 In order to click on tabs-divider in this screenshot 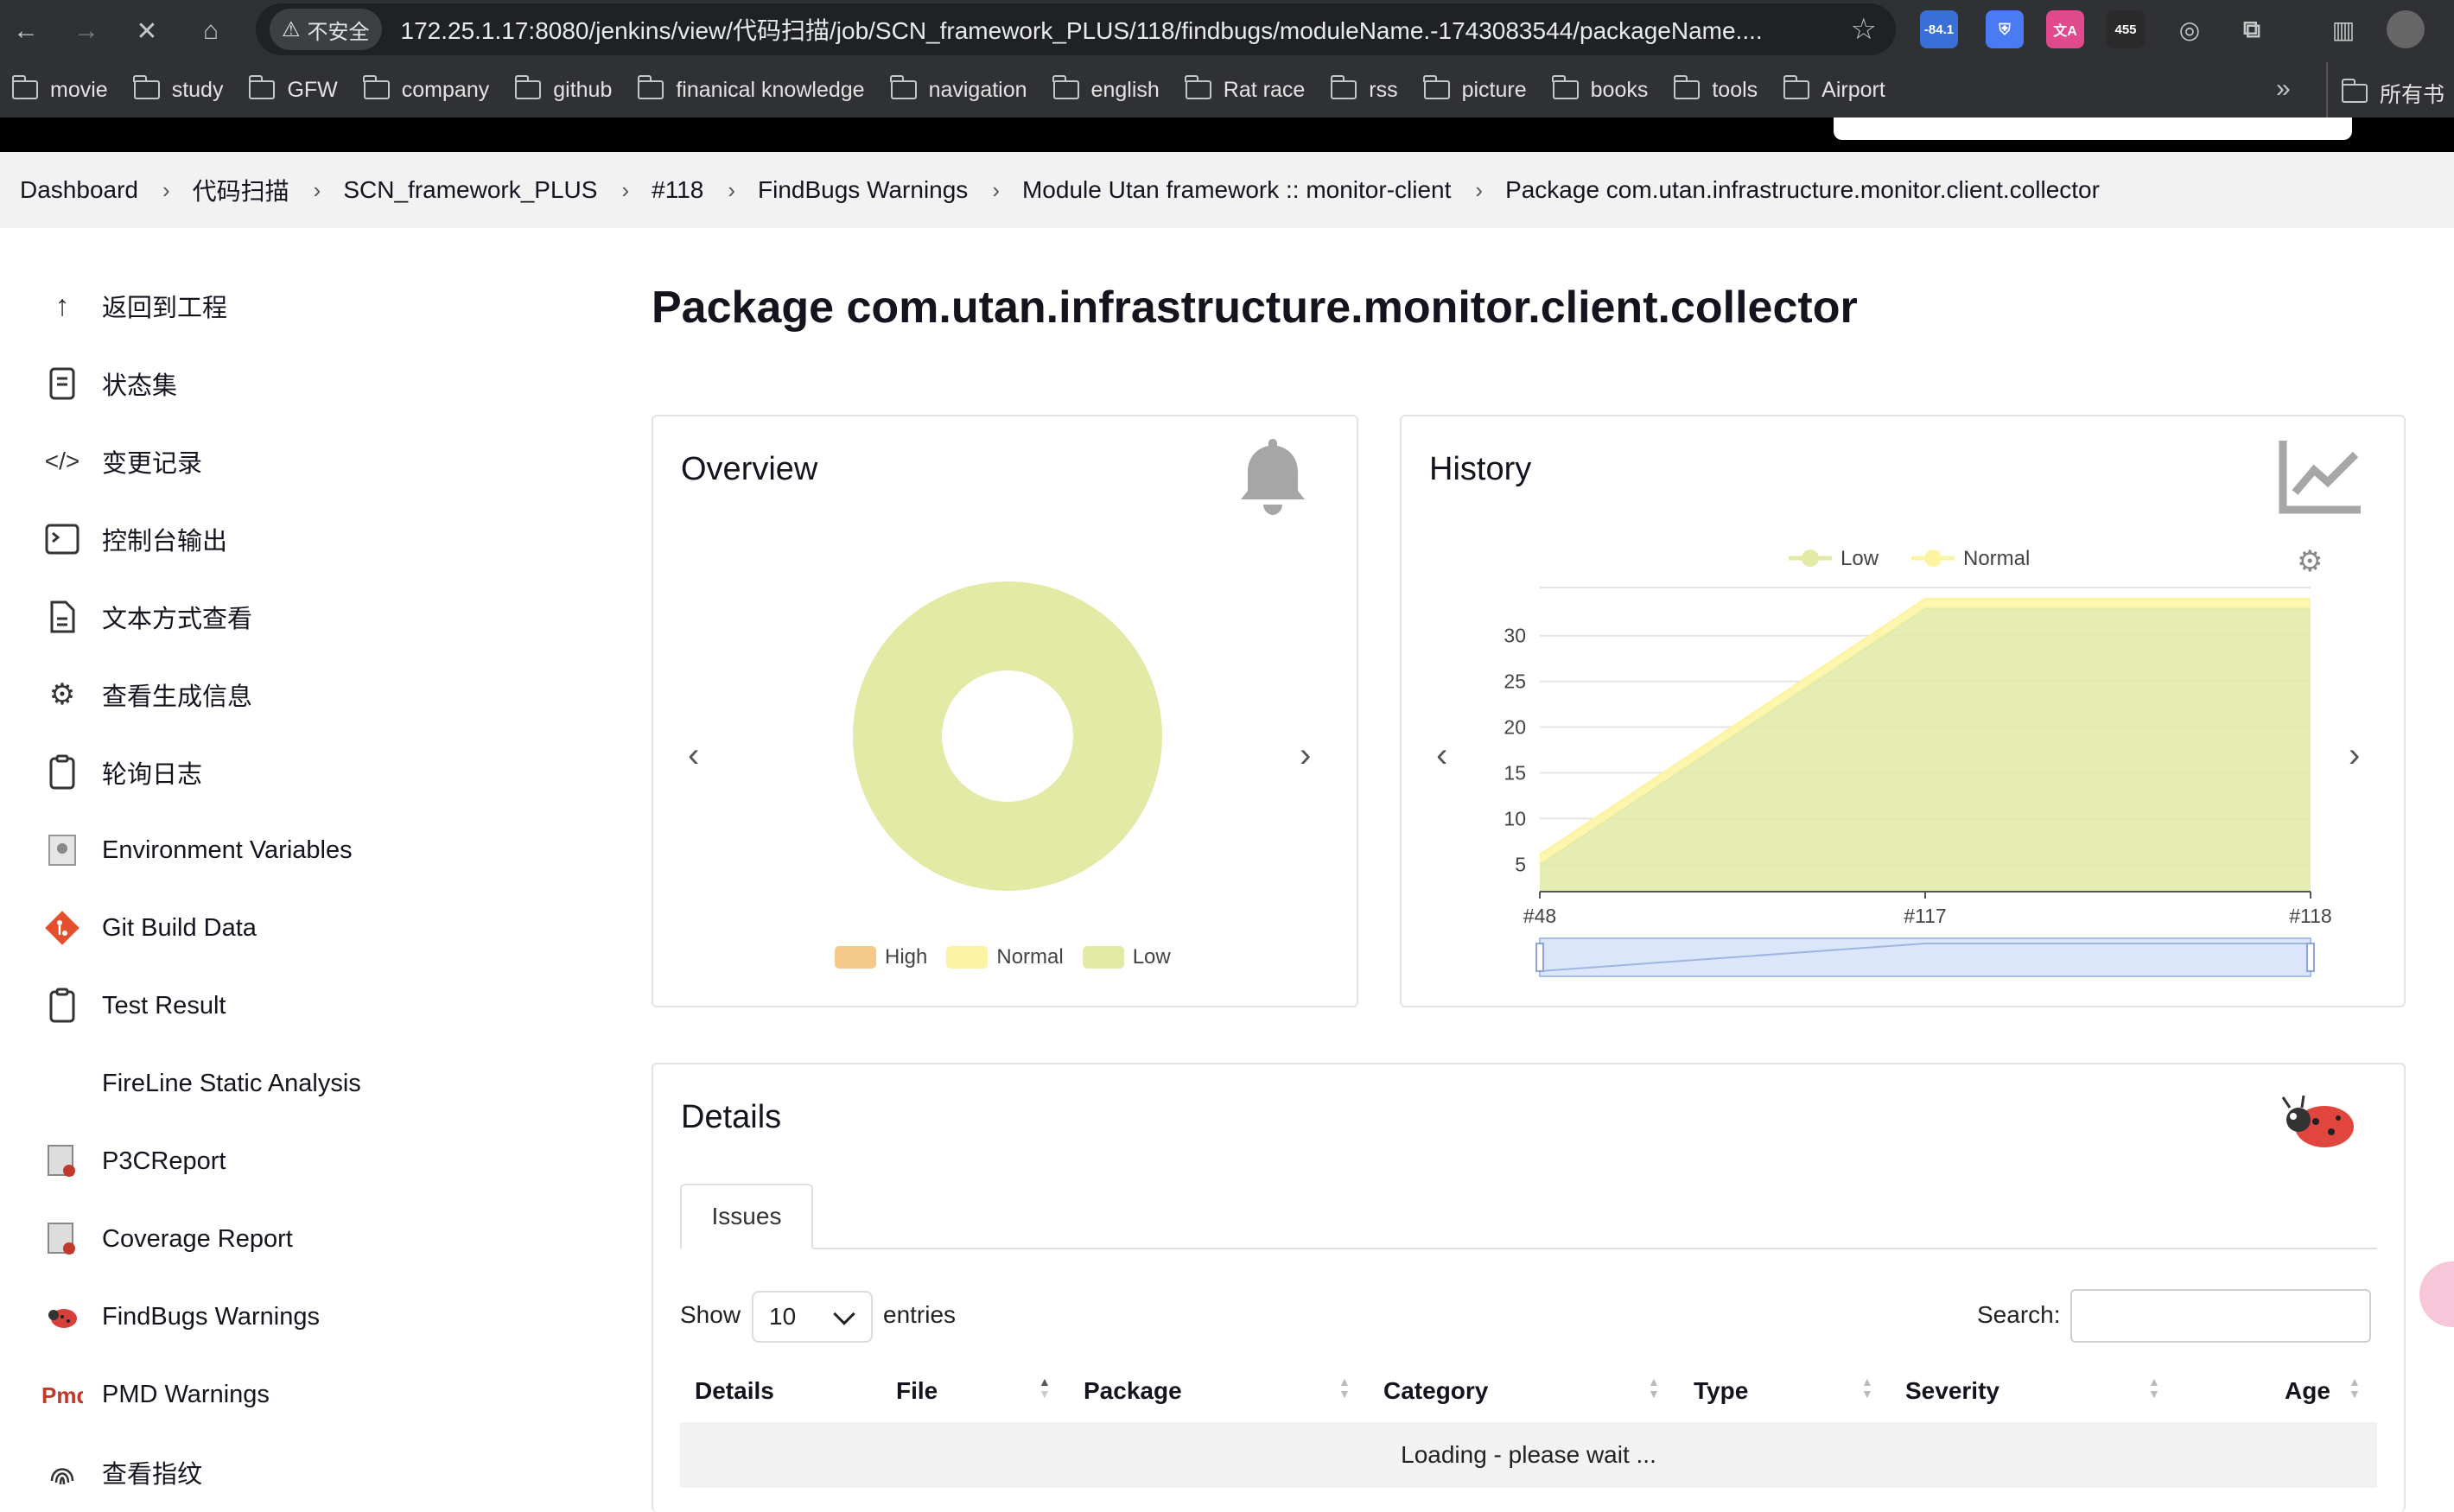, I will do `click(1528, 1248)`.